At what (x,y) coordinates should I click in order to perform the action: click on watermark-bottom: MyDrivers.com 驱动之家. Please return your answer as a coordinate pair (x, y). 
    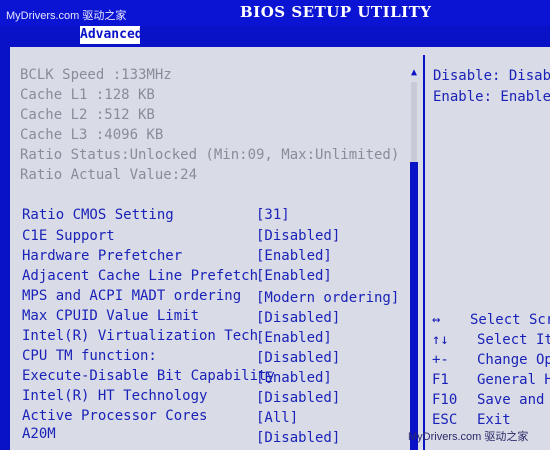
    Looking at the image, I should click on (468, 437).